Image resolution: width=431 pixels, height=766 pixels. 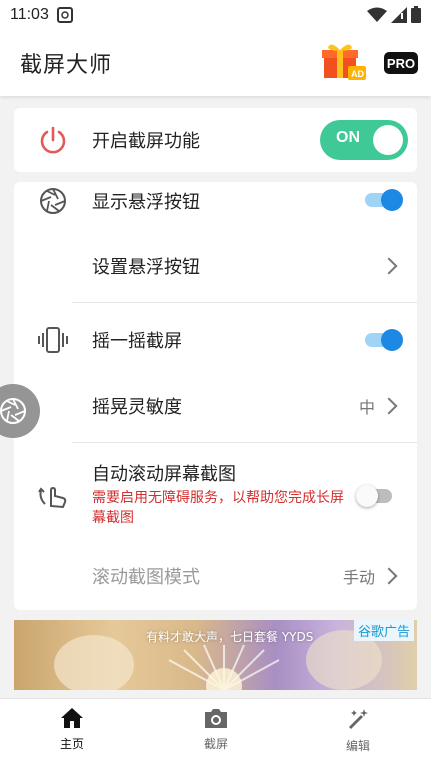 What do you see at coordinates (53, 340) in the screenshot?
I see `phone-vibrate-icon` at bounding box center [53, 340].